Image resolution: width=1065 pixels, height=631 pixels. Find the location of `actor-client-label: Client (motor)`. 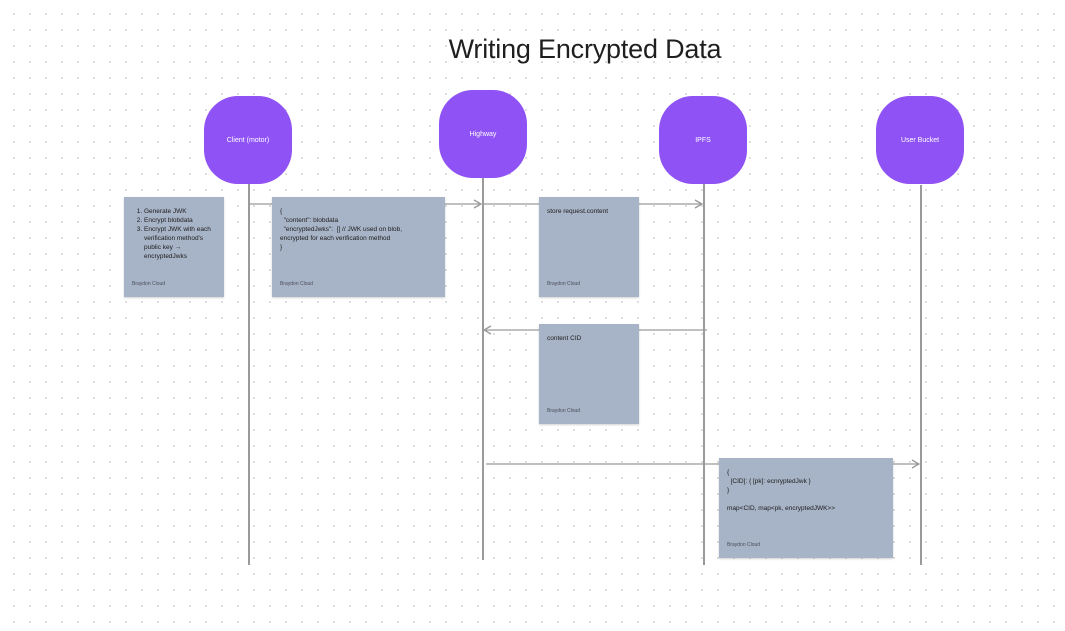

actor-client-label: Client (motor) is located at coordinates (248, 140).